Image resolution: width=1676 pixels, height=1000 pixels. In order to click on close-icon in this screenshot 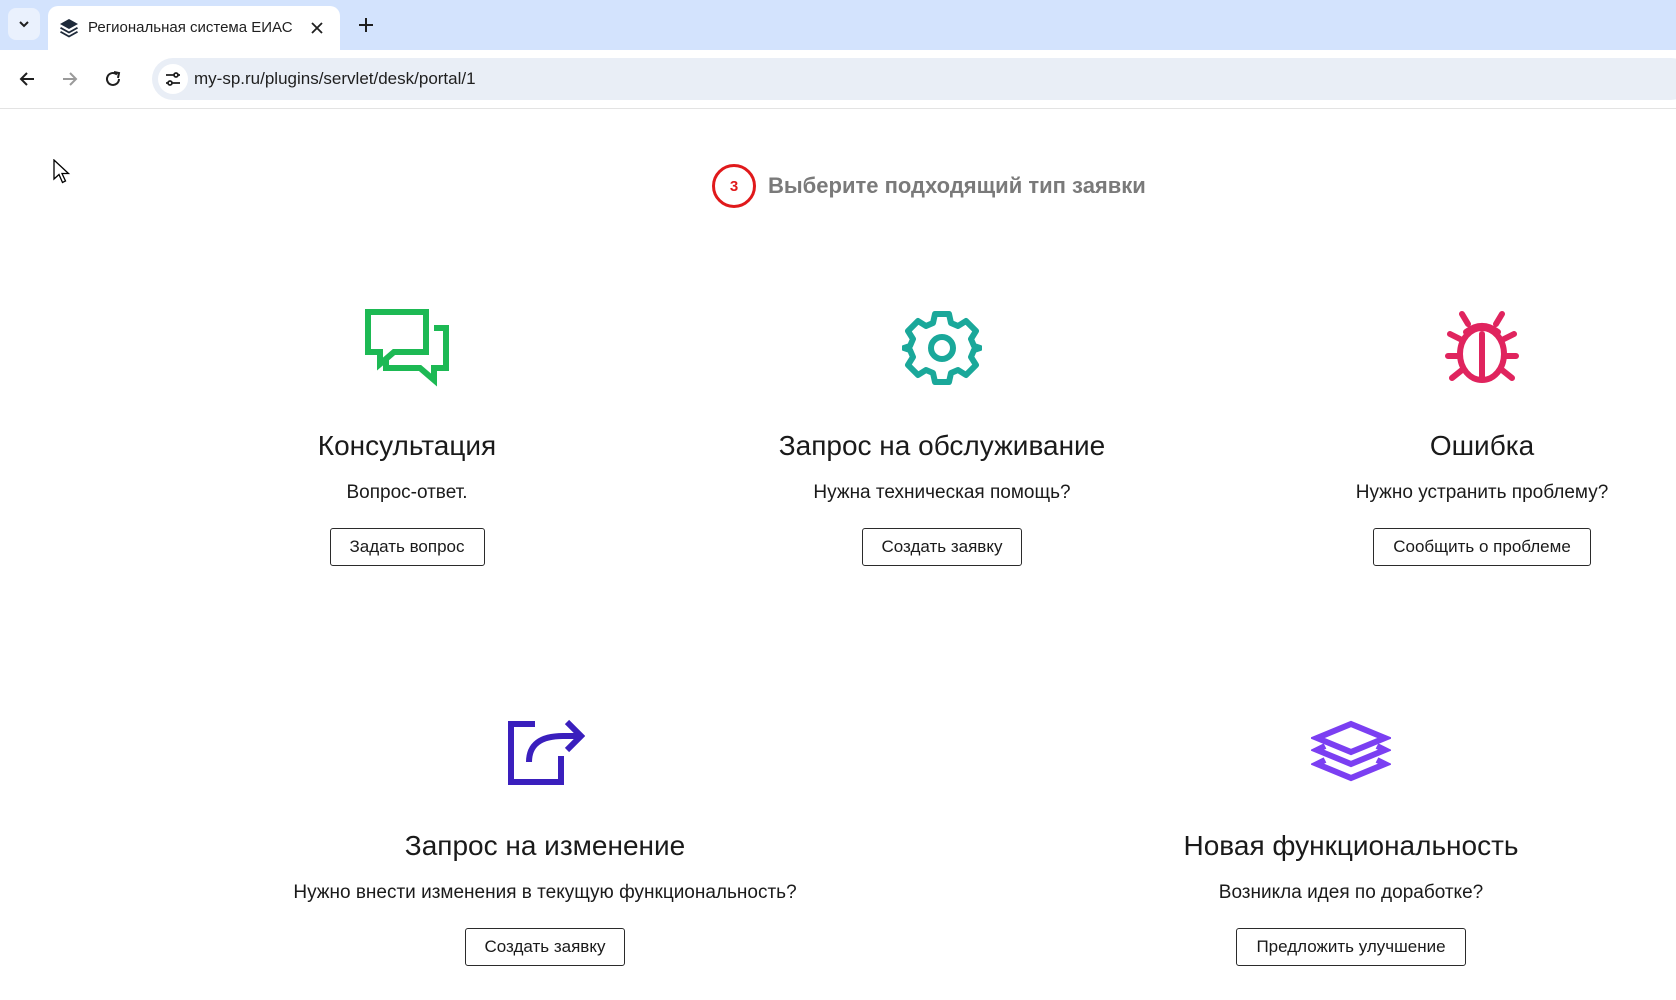, I will do `click(317, 28)`.